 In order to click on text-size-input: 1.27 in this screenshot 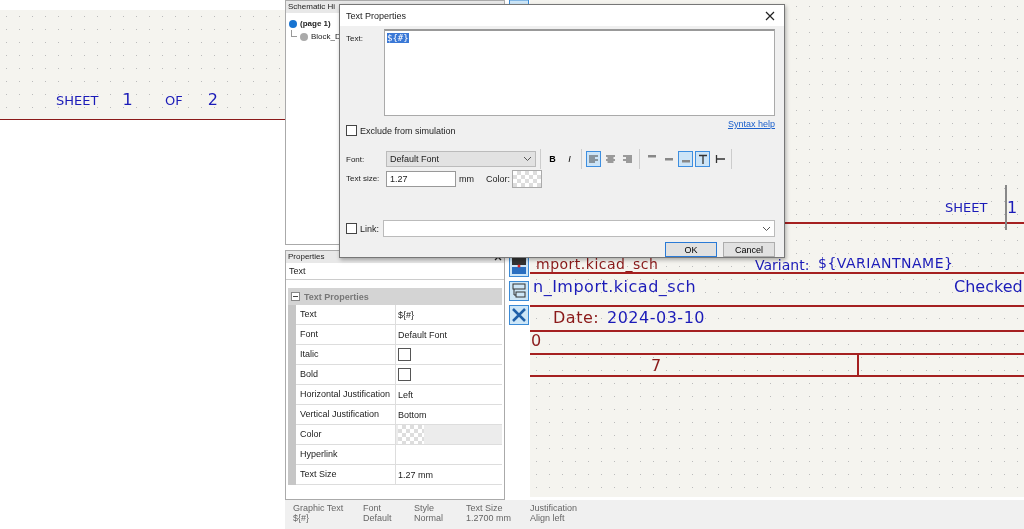, I will do `click(421, 178)`.